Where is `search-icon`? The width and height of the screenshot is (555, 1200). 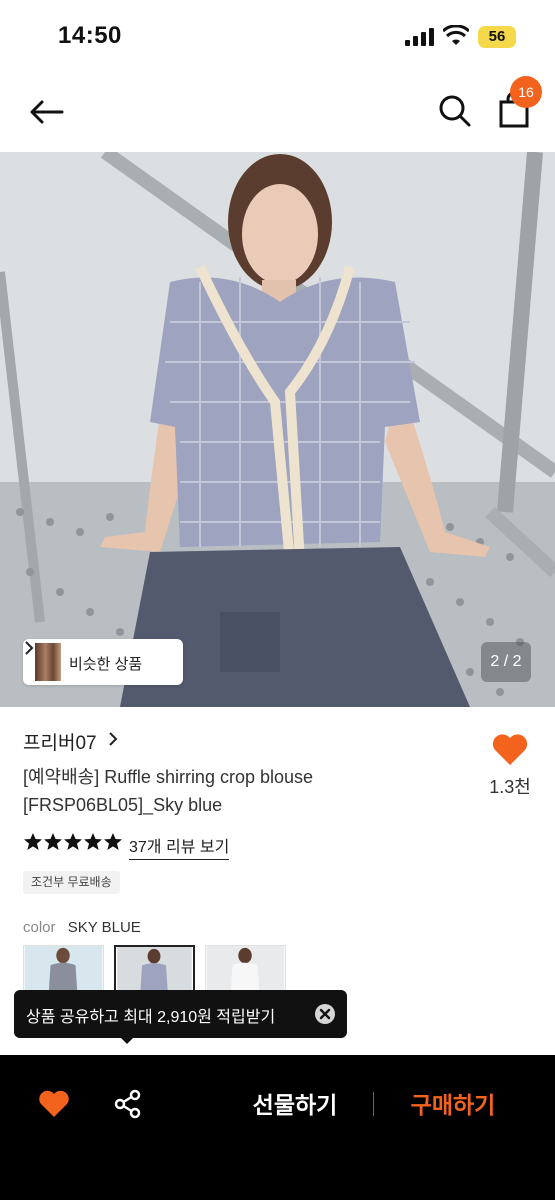 search-icon is located at coordinates (454, 110).